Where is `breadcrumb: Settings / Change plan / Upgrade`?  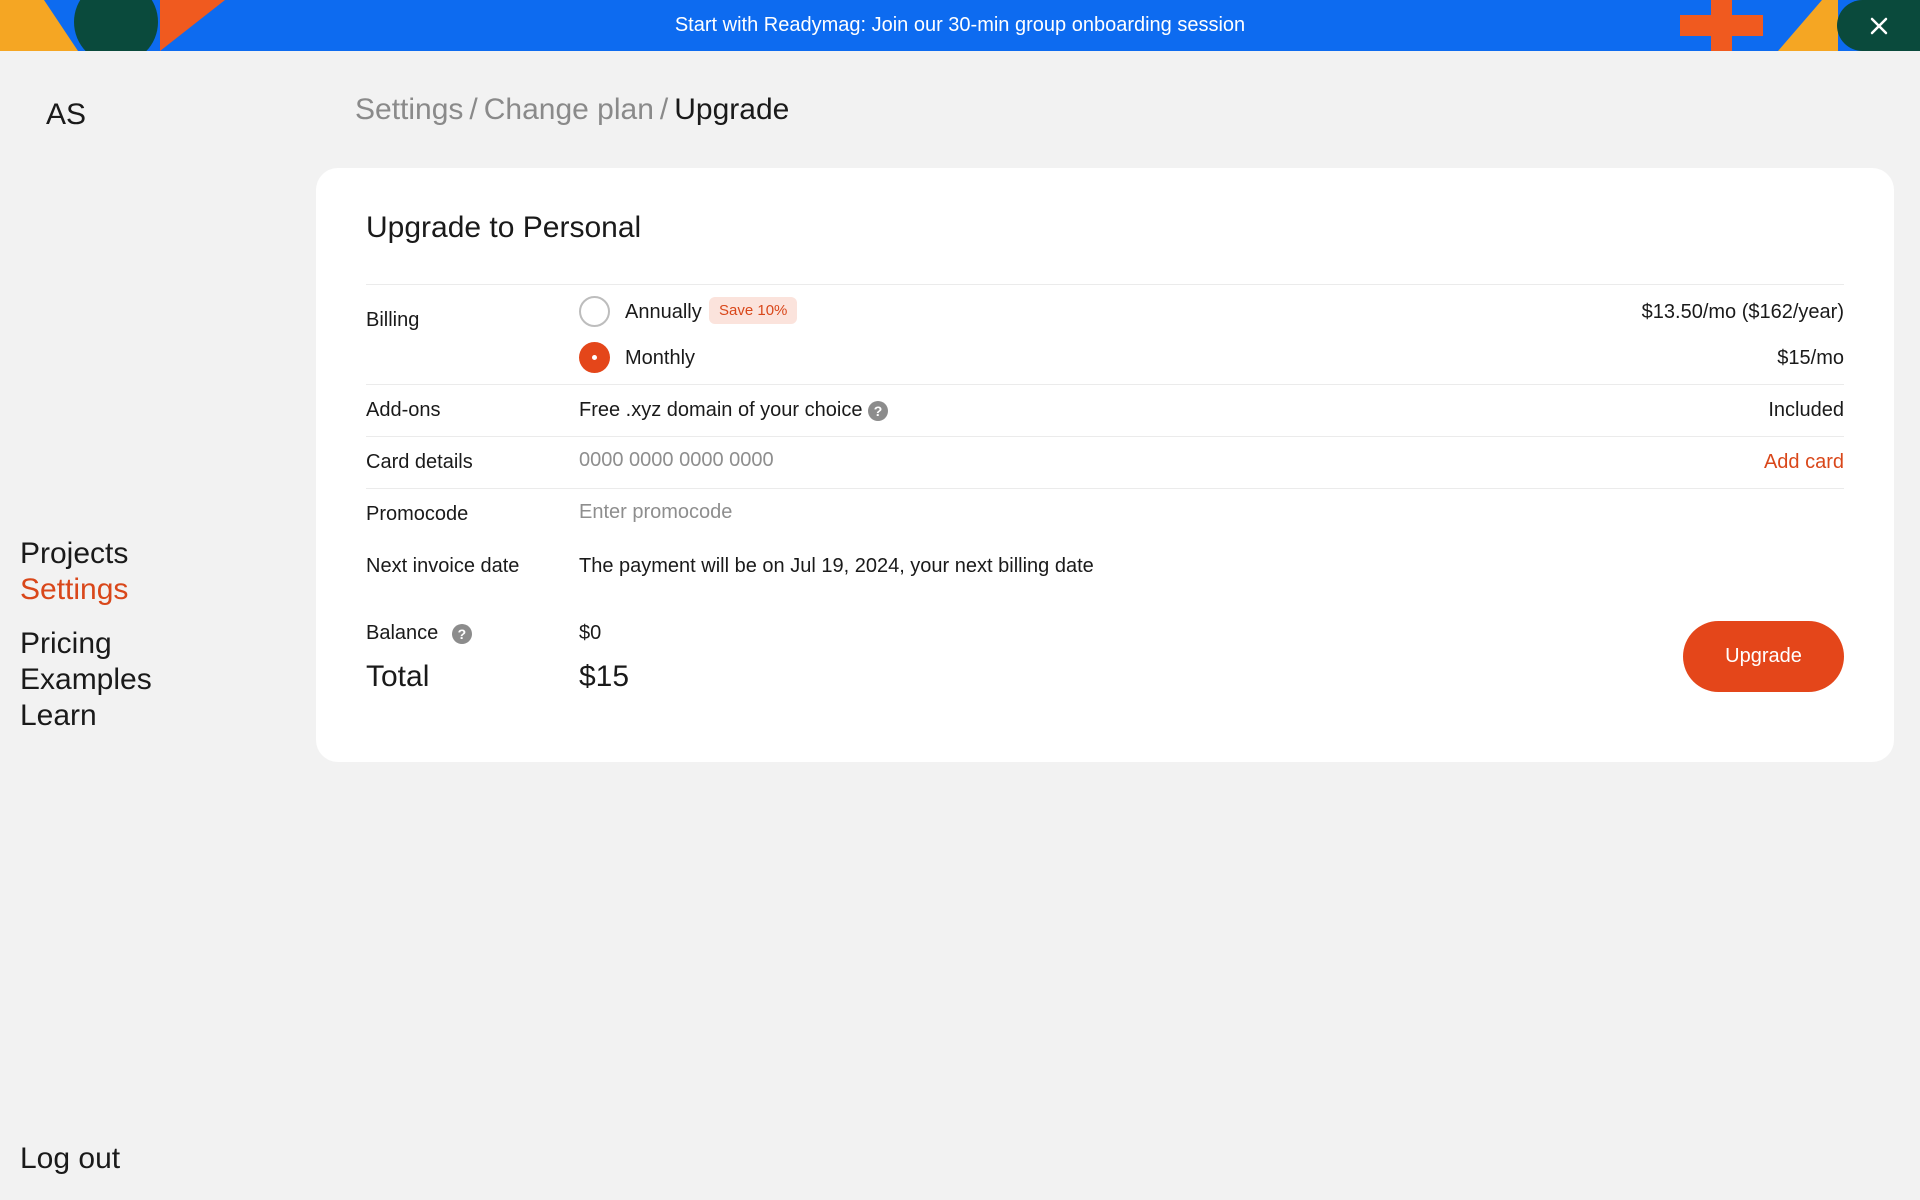
breadcrumb: Settings / Change plan / Upgrade is located at coordinates (572, 110).